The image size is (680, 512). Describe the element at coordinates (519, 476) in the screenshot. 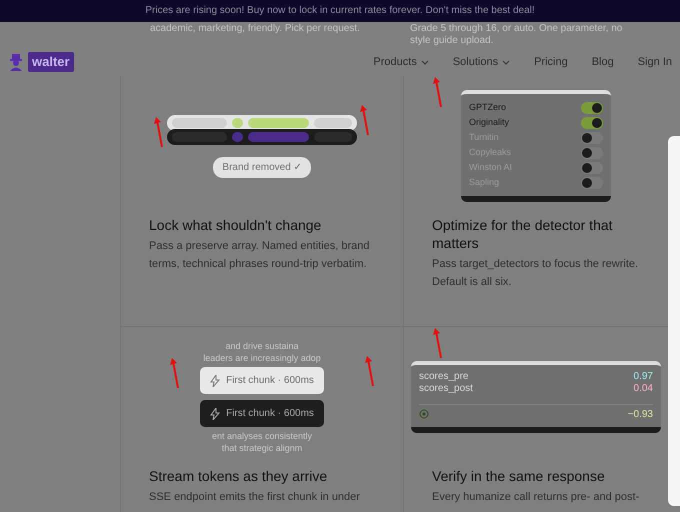

I see `feature-title: Verify in the same response` at that location.